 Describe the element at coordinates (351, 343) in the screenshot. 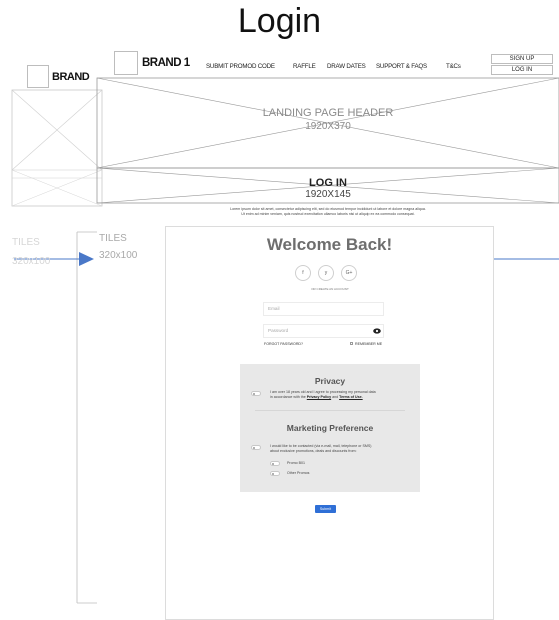

I see `remember-me-checkbox` at that location.